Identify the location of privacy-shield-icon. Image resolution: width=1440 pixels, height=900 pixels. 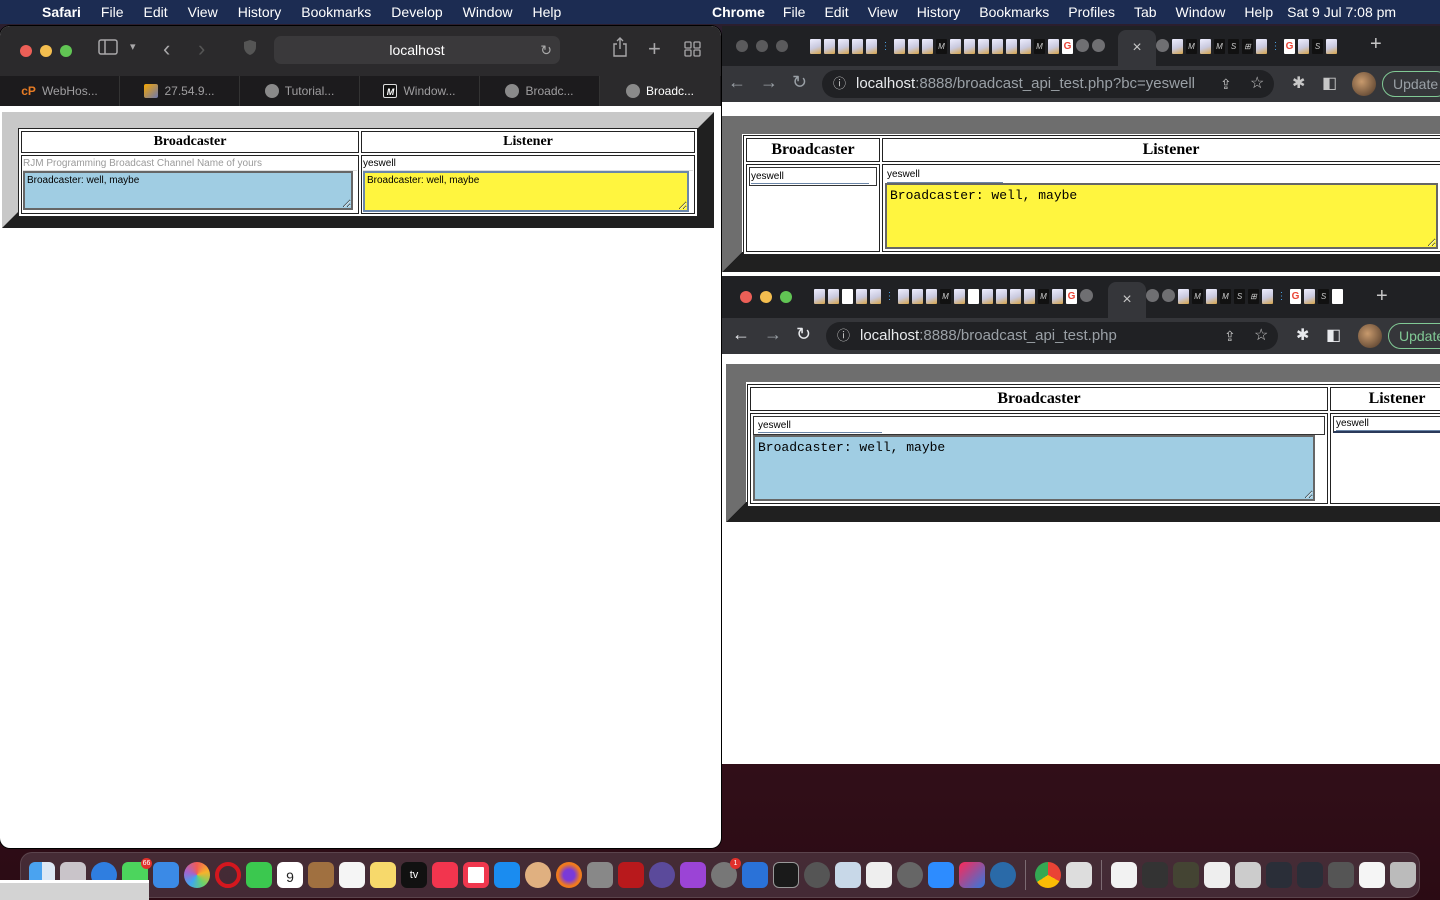
(250, 50).